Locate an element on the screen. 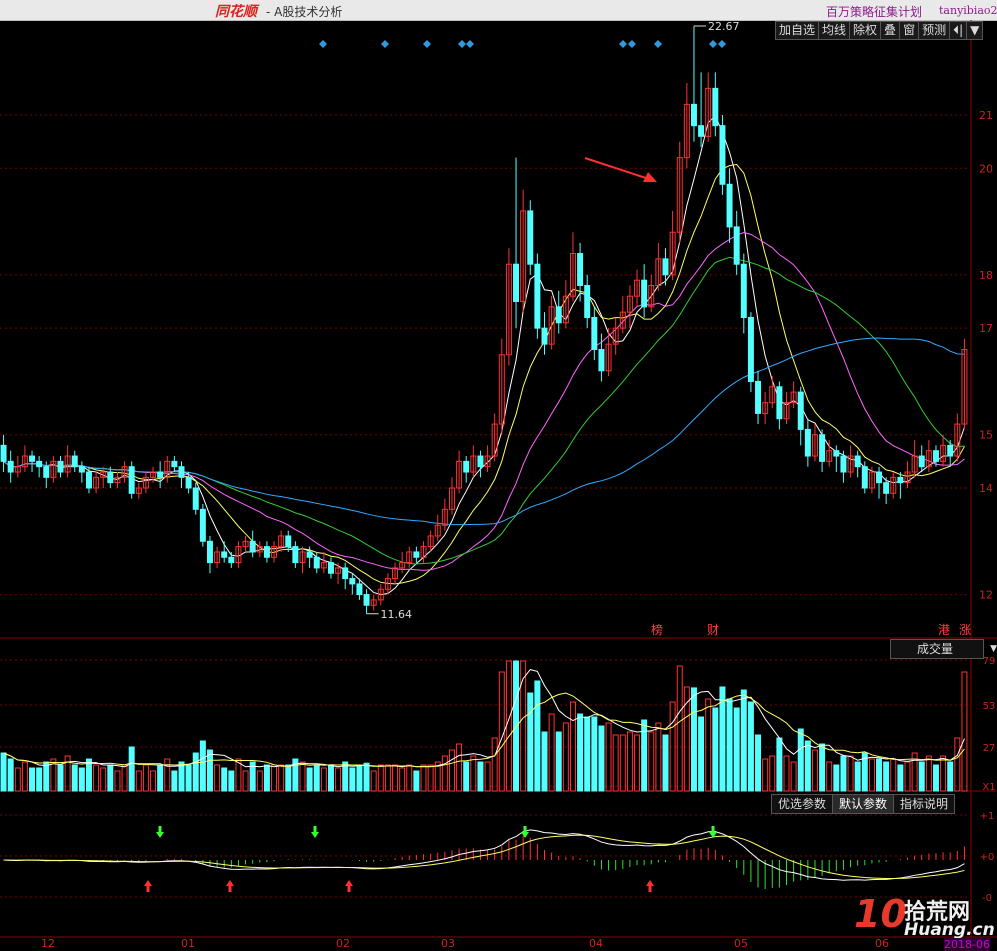  tab-preferred-params: 优选参数 is located at coordinates (802, 804).